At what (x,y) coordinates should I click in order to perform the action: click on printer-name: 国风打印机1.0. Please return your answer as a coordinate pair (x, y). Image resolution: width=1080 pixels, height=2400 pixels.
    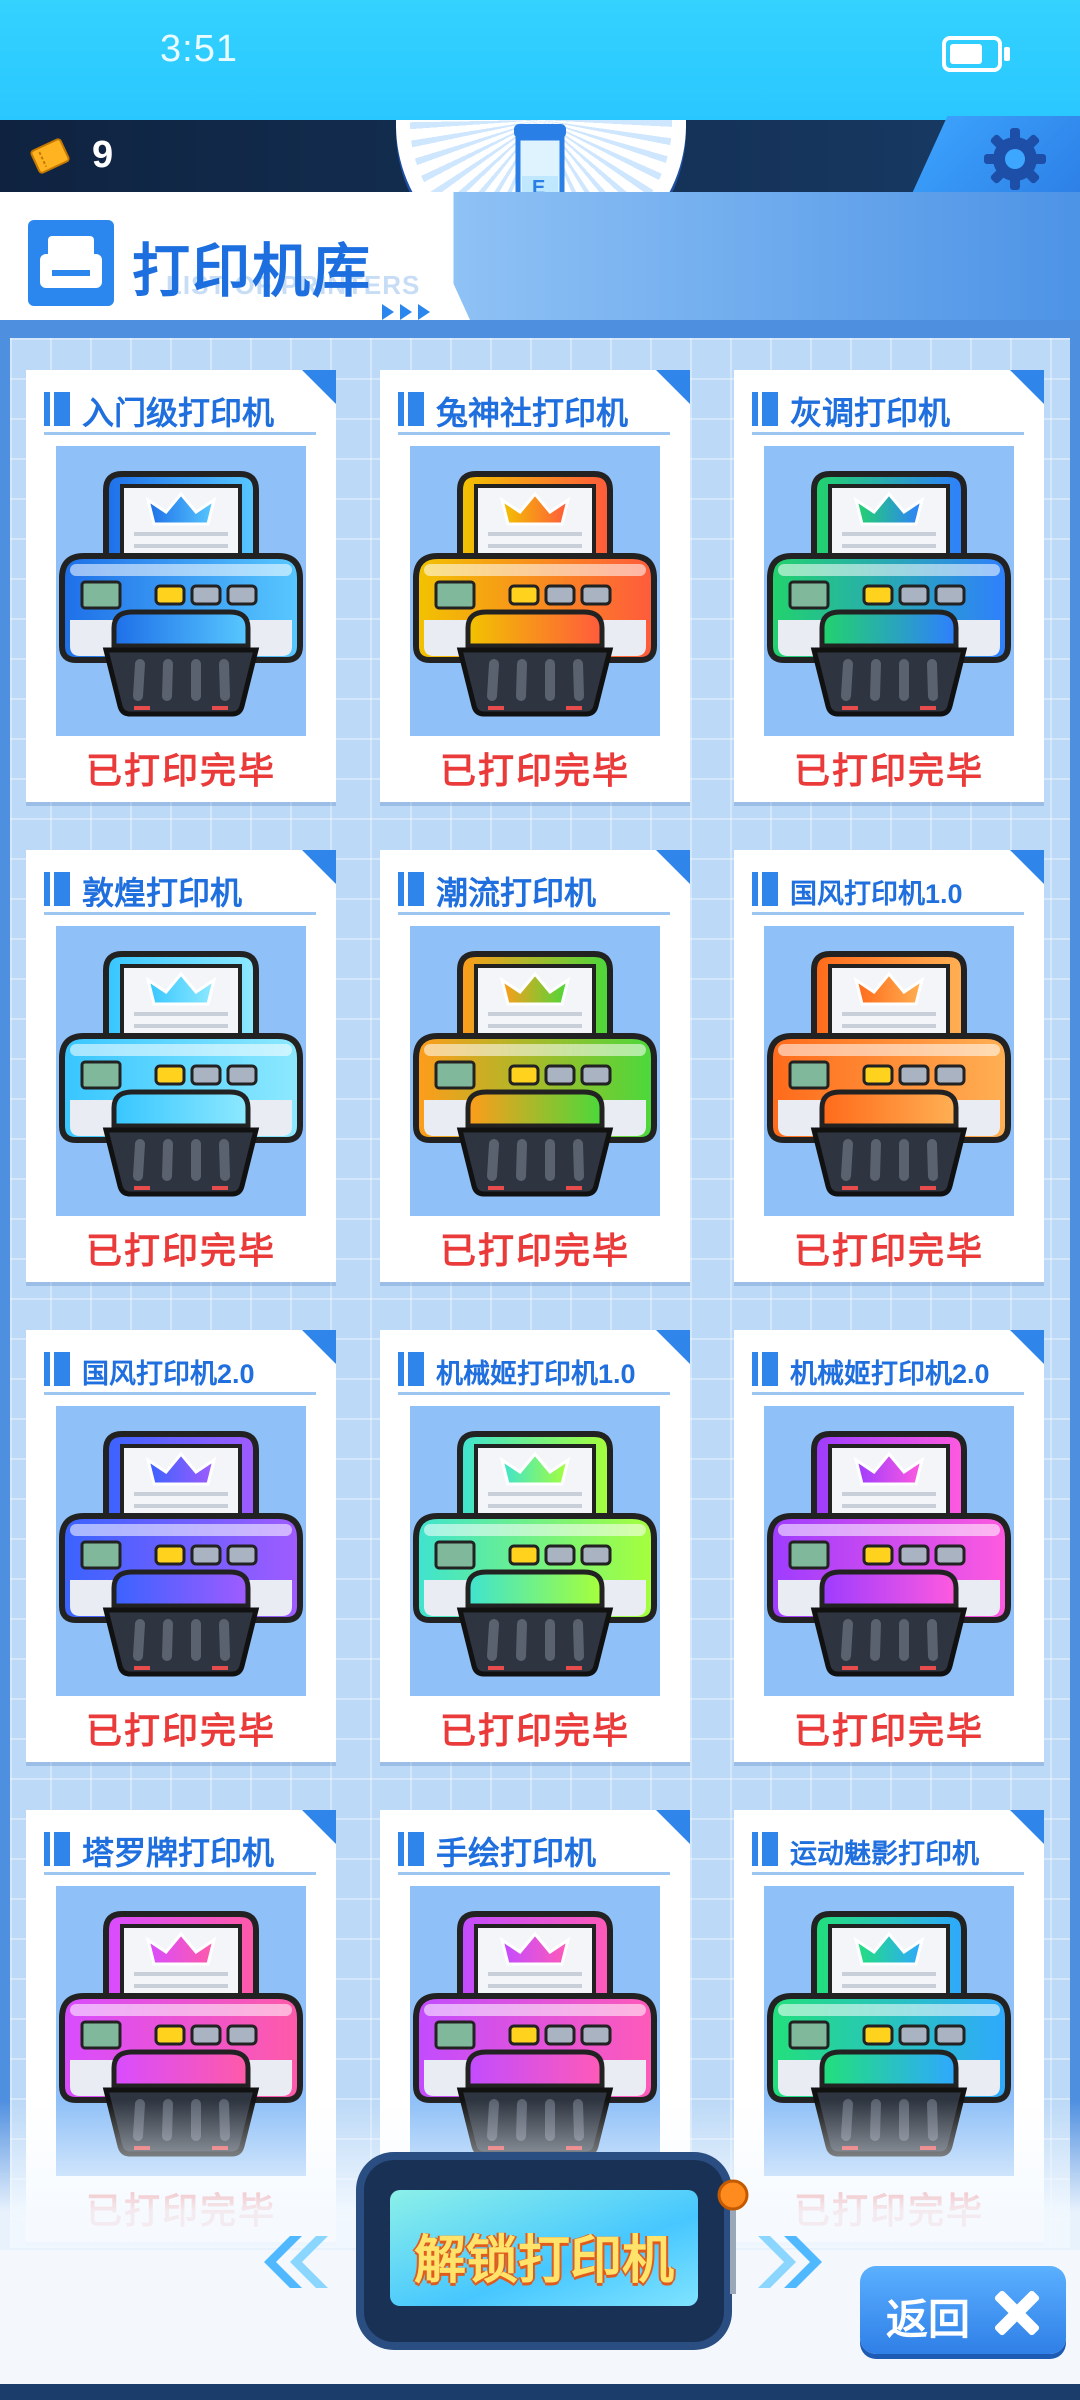
    Looking at the image, I should click on (876, 894).